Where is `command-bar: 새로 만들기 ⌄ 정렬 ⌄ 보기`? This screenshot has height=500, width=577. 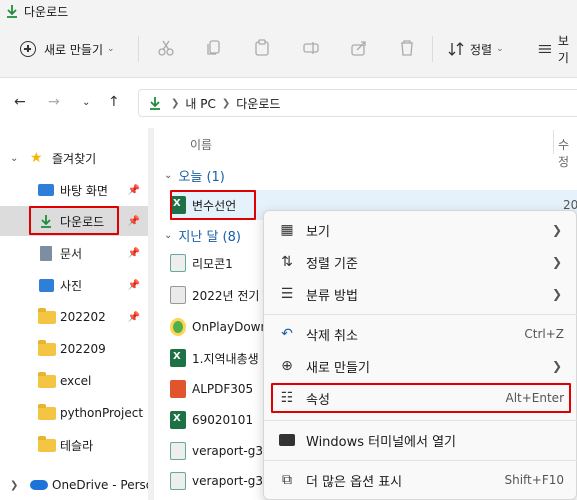
command-bar: 새로 만들기 ⌄ 정렬 ⌄ 보기 is located at coordinates (288, 50).